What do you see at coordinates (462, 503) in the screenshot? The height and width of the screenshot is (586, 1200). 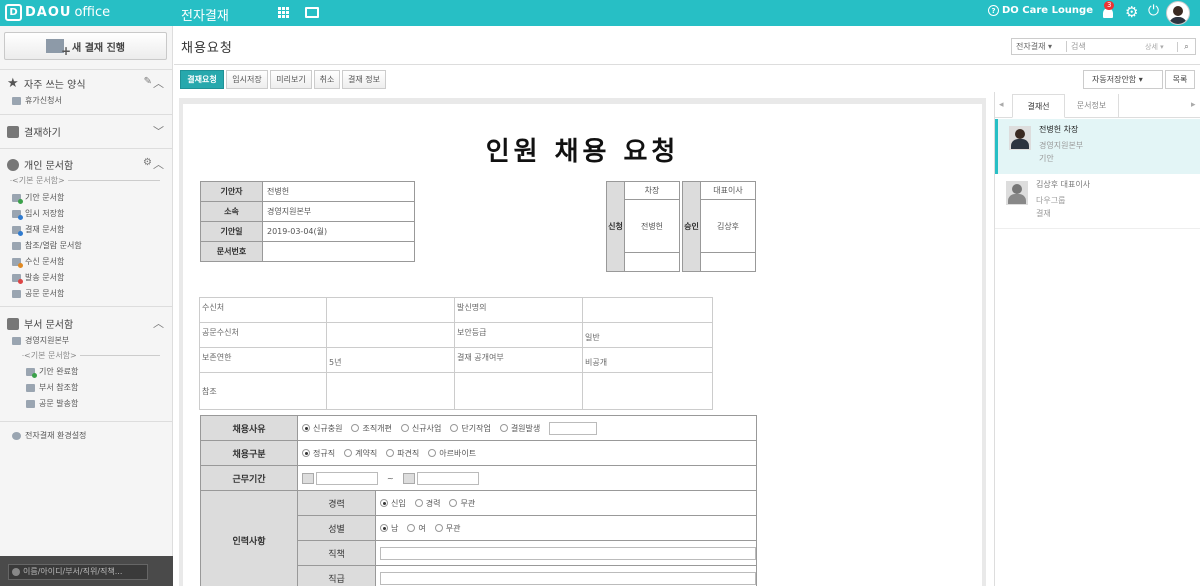 I see `career-option: 무관` at bounding box center [462, 503].